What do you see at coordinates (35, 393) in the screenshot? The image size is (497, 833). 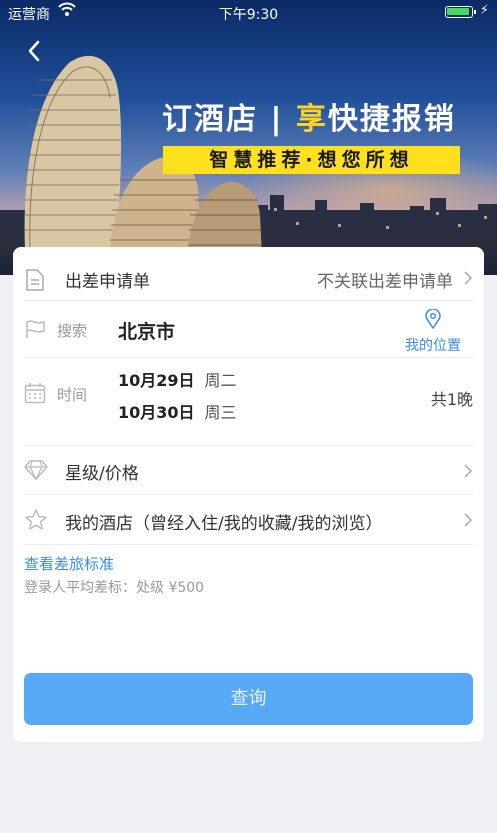 I see `calendar-icon` at bounding box center [35, 393].